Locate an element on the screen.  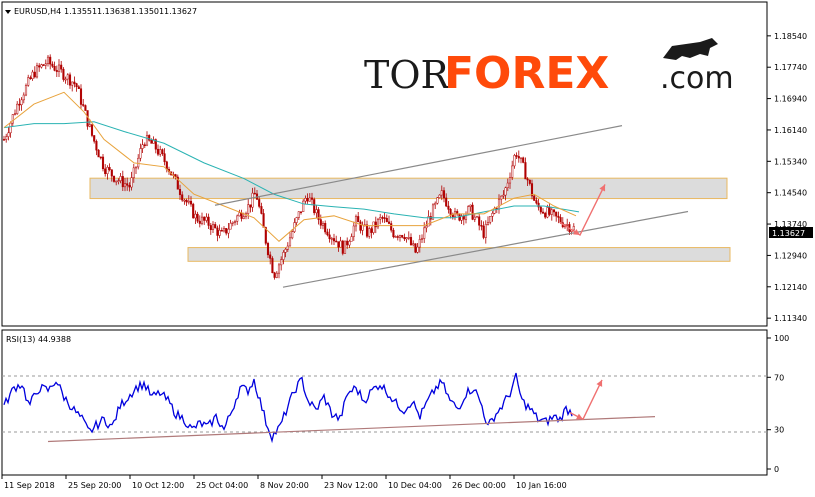
price-tick-label: 1.15340 is located at coordinates (790, 161).